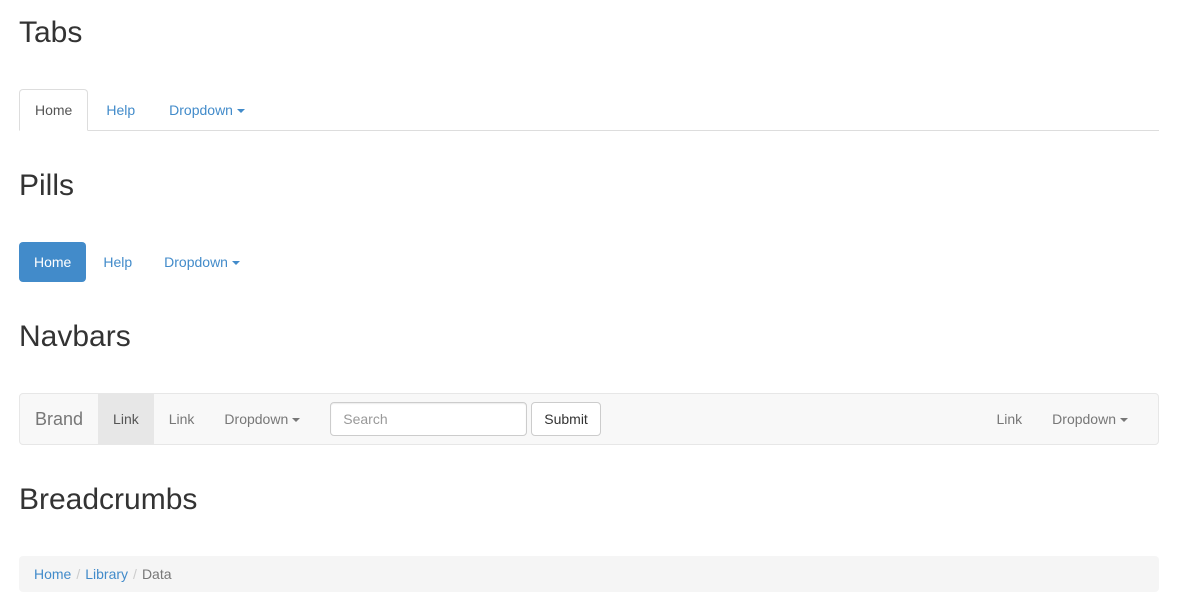  I want to click on tabs-section-title: Tabs, so click(51, 32).